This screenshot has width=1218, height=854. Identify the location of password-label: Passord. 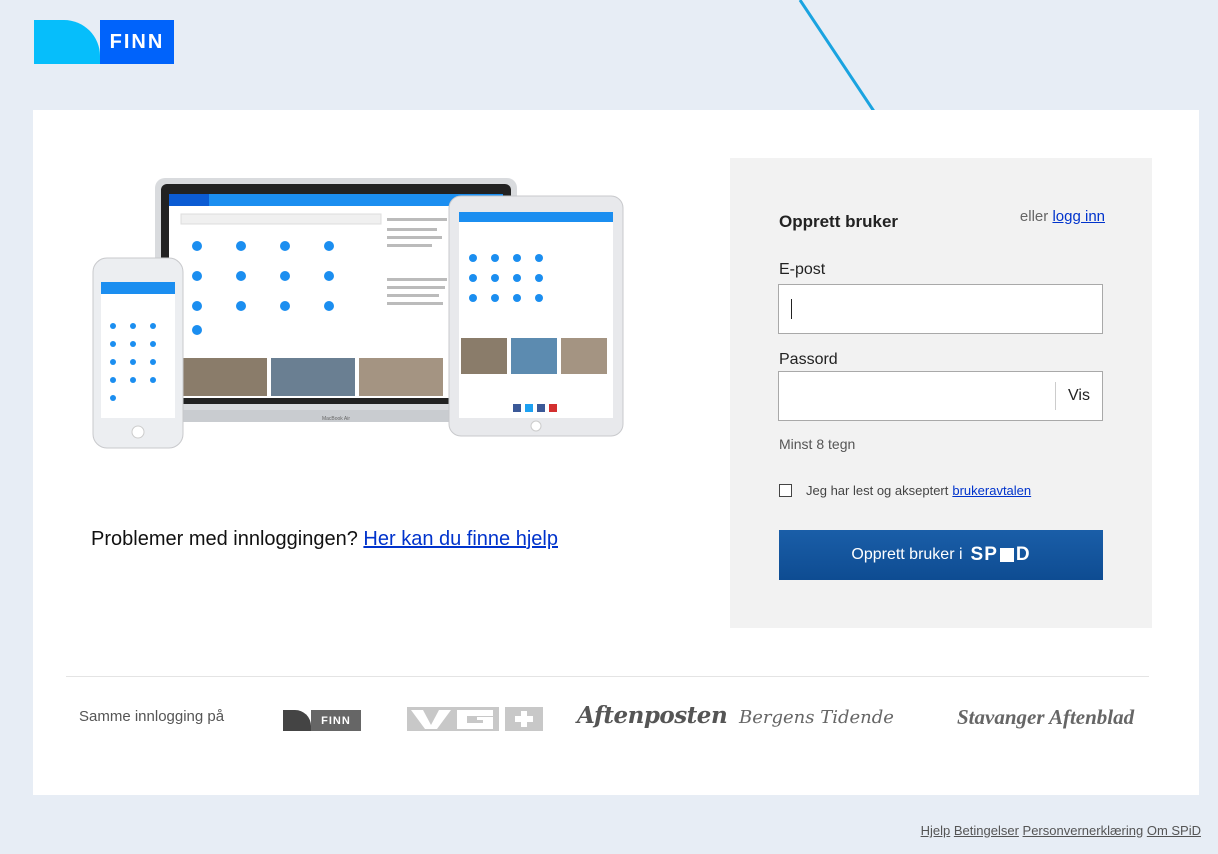
(808, 359).